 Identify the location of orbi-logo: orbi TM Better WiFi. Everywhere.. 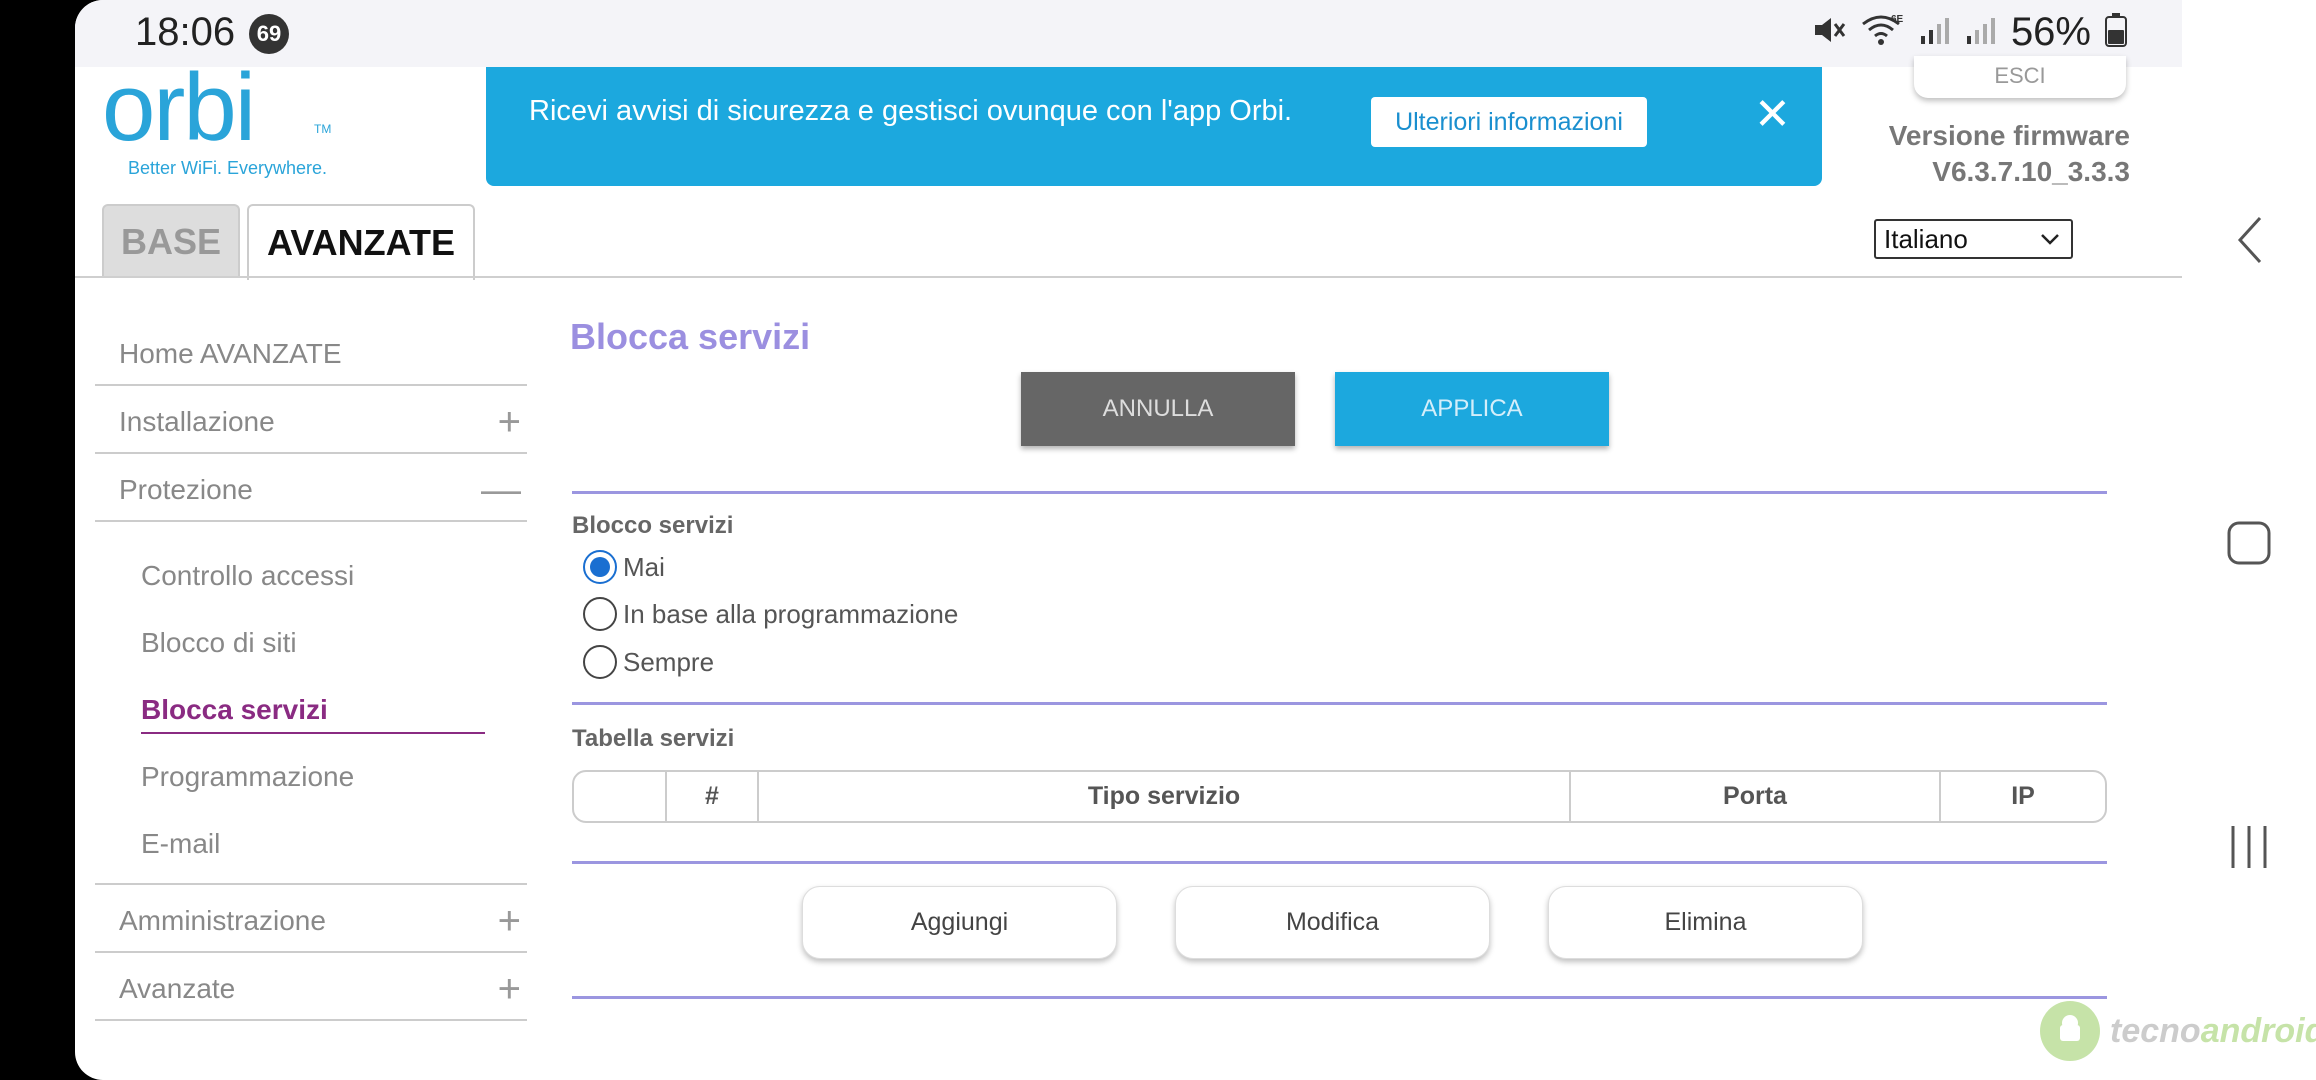
(216, 116).